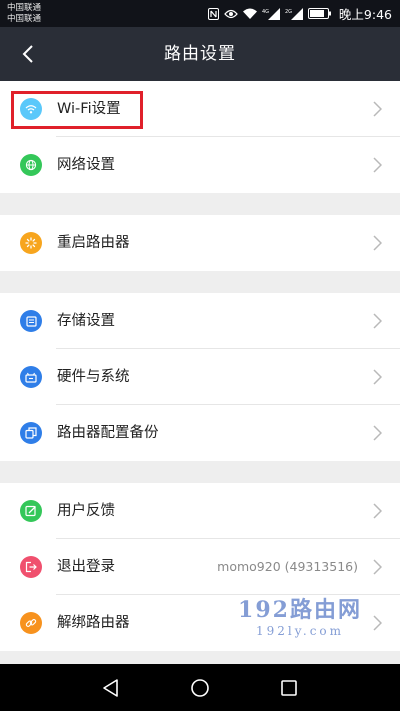 The width and height of the screenshot is (400, 711). Describe the element at coordinates (287, 566) in the screenshot. I see `account-value: momo920 (49313516)` at that location.